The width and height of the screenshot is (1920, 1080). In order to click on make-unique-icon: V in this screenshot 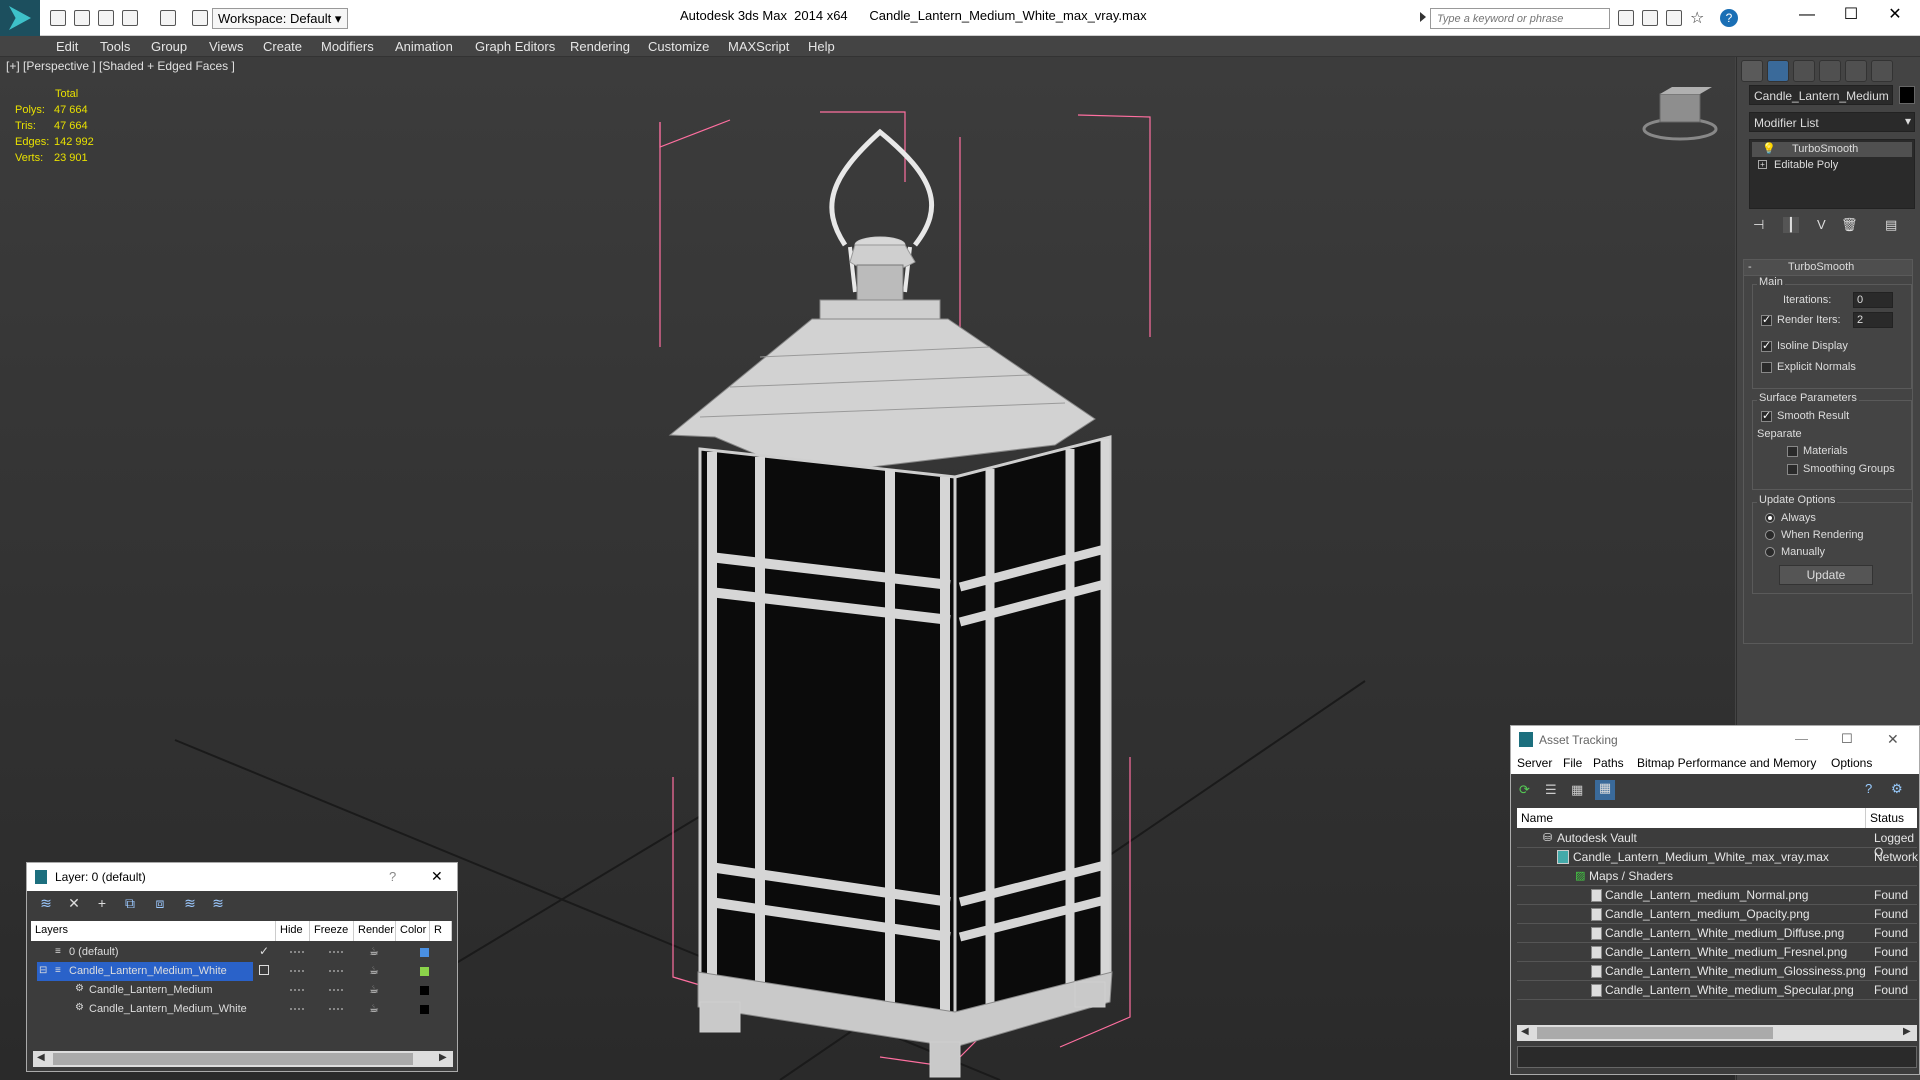, I will do `click(1821, 224)`.